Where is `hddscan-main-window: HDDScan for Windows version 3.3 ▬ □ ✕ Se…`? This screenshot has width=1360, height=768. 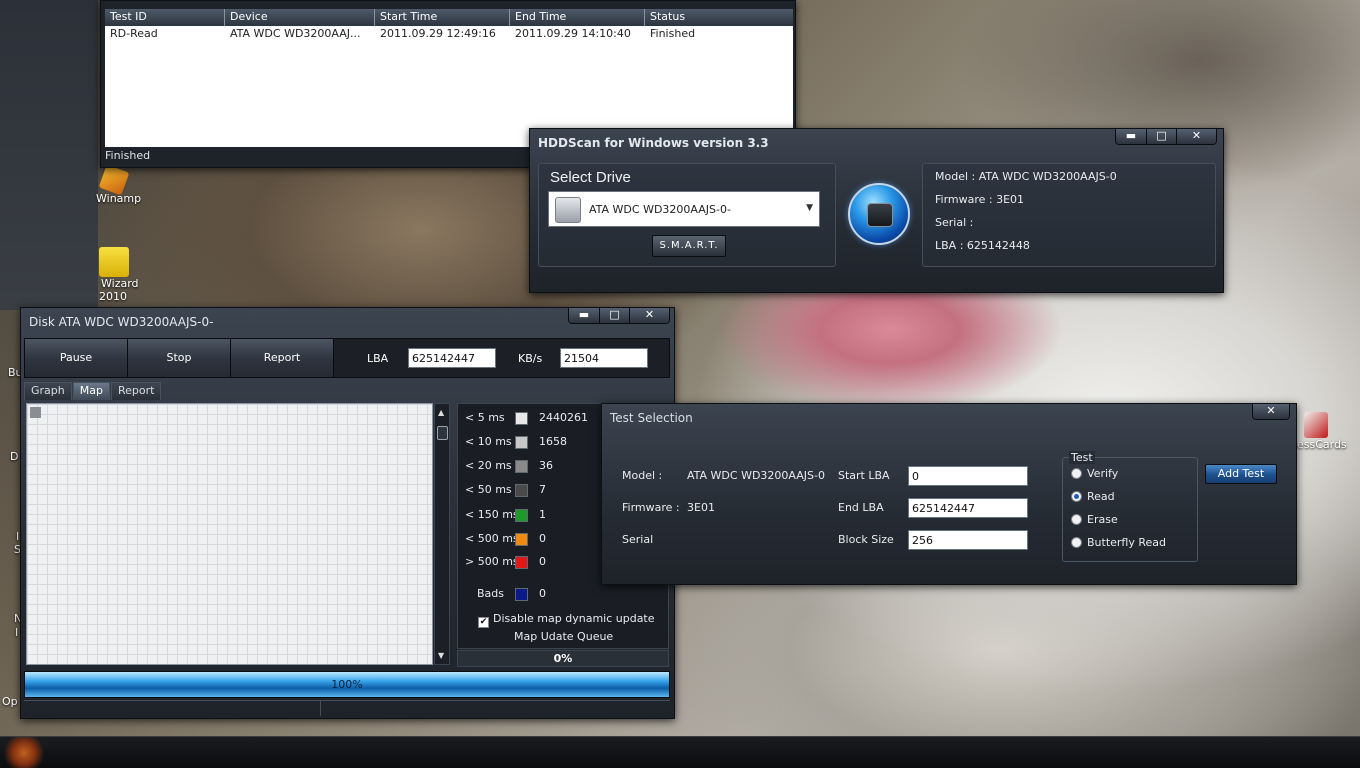
hddscan-main-window: HDDScan for Windows version 3.3 ▬ □ ✕ Se… is located at coordinates (876, 210).